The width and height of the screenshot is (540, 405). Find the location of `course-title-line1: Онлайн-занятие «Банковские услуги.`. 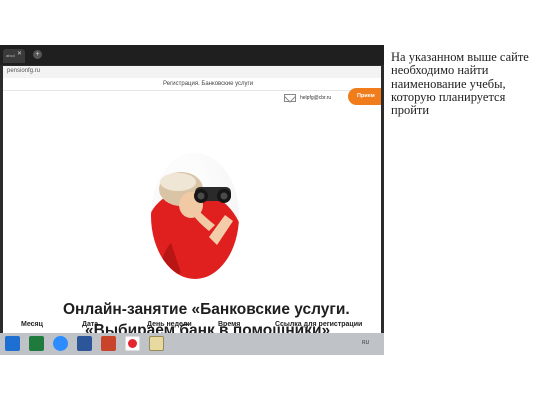

course-title-line1: Онлайн-занятие «Банковские услуги. is located at coordinates (206, 309).